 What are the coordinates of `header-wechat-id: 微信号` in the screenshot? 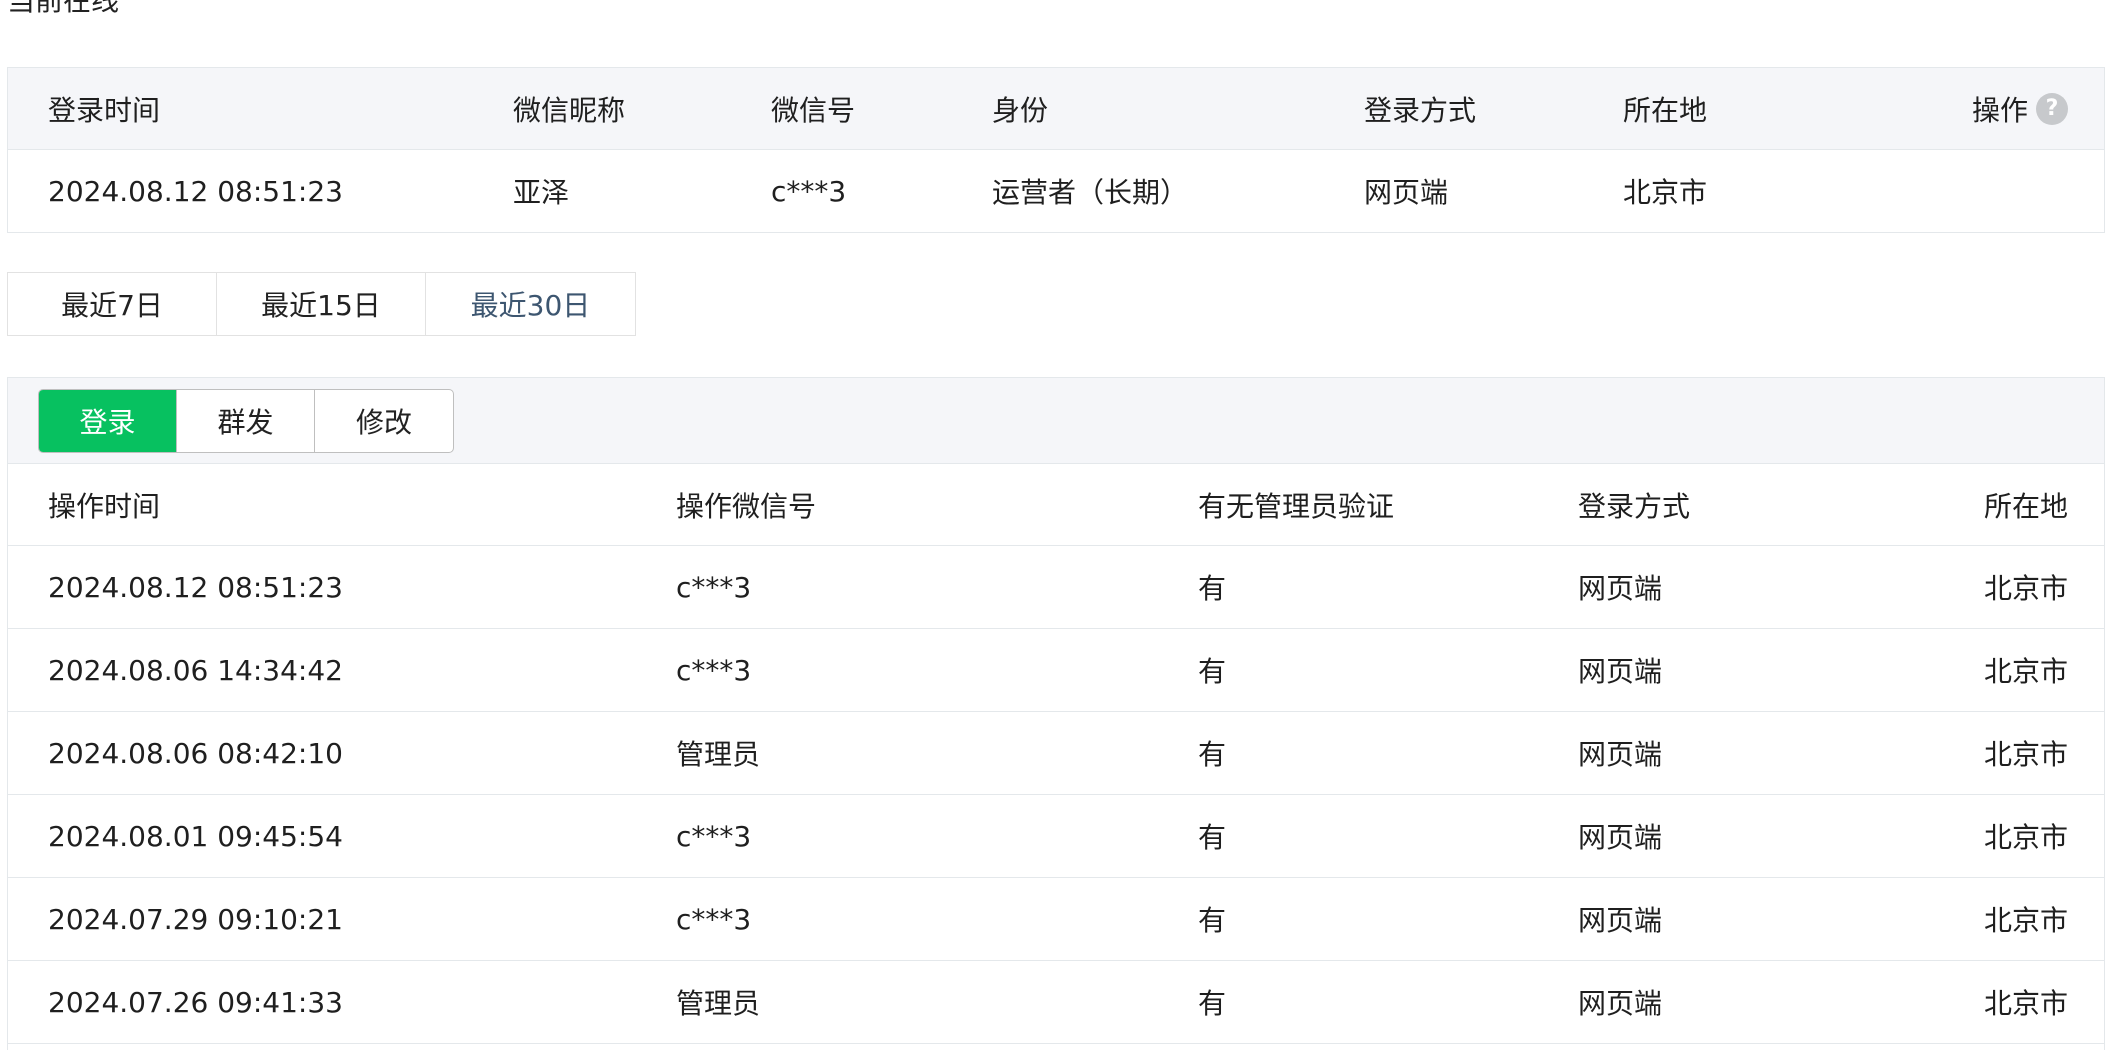 It's located at (813, 110).